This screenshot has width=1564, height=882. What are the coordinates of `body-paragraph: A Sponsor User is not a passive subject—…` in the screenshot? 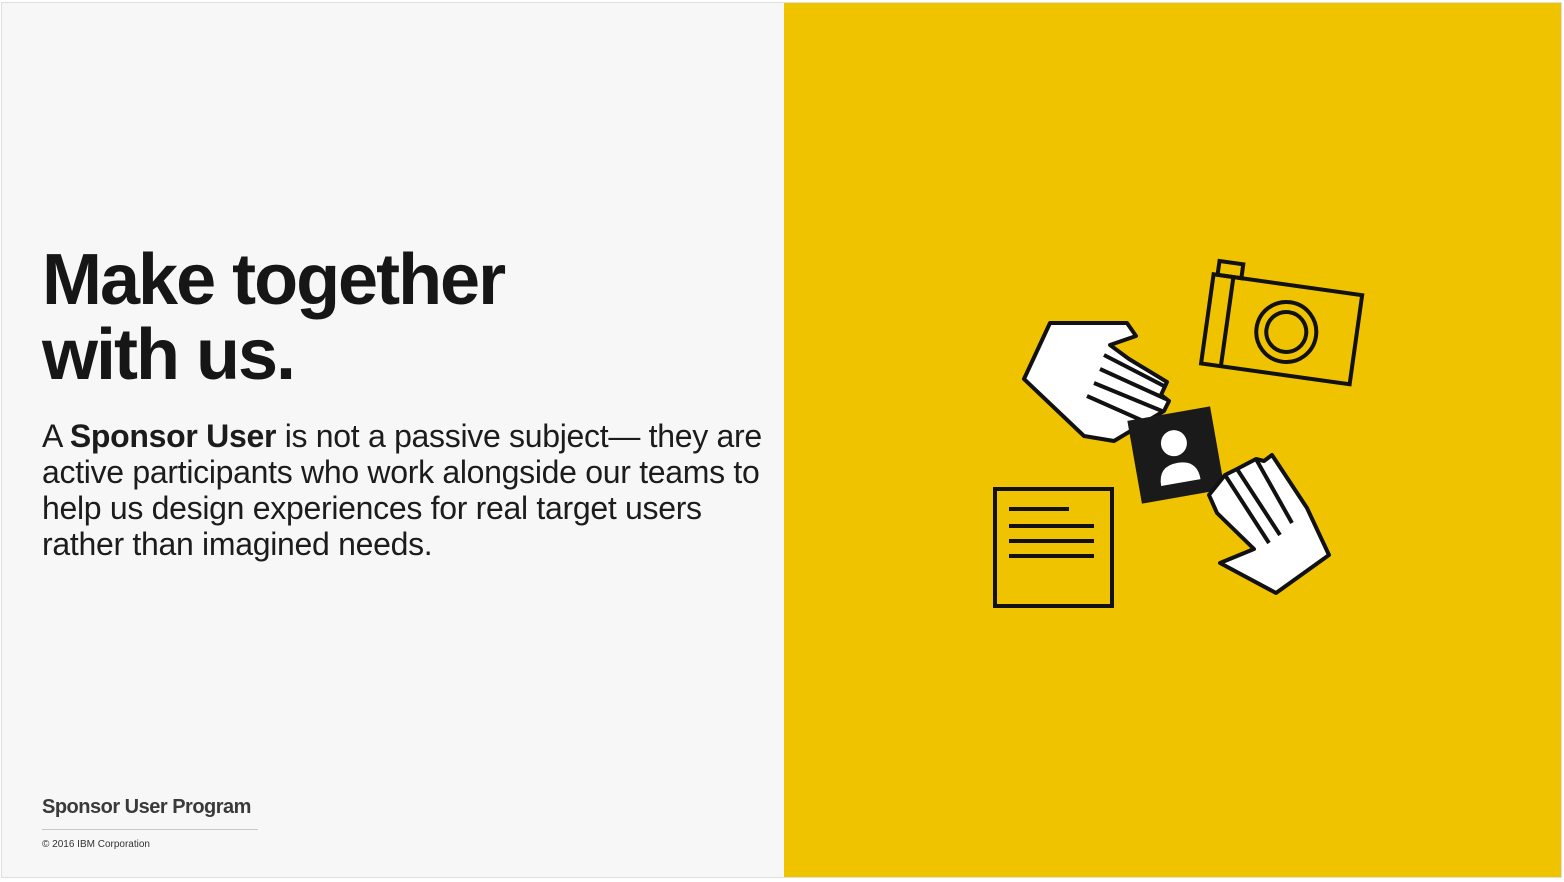 It's located at (402, 490).